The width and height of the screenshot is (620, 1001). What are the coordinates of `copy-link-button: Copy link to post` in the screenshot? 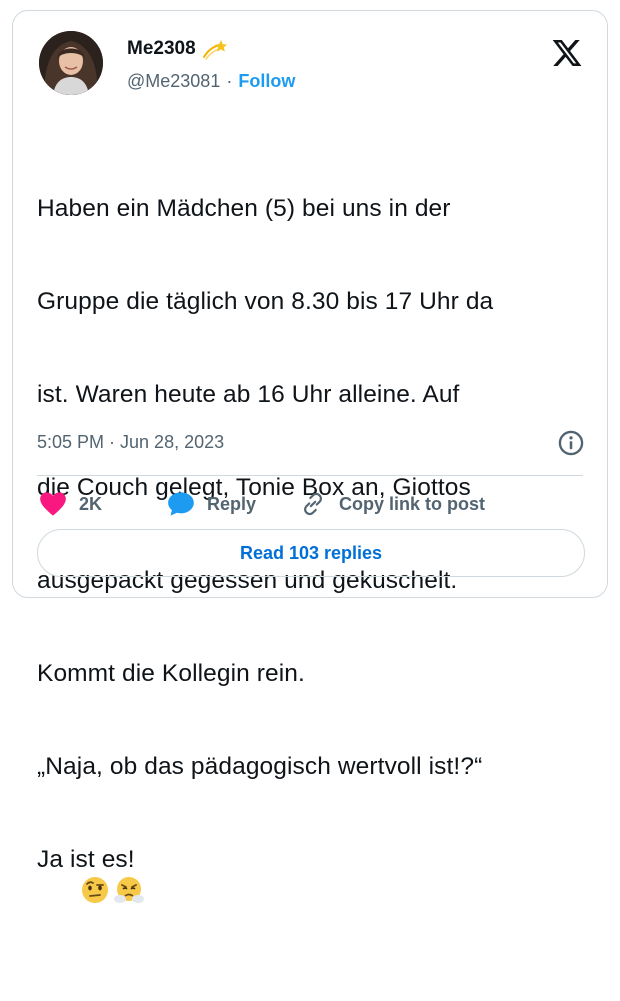 It's located at (392, 504).